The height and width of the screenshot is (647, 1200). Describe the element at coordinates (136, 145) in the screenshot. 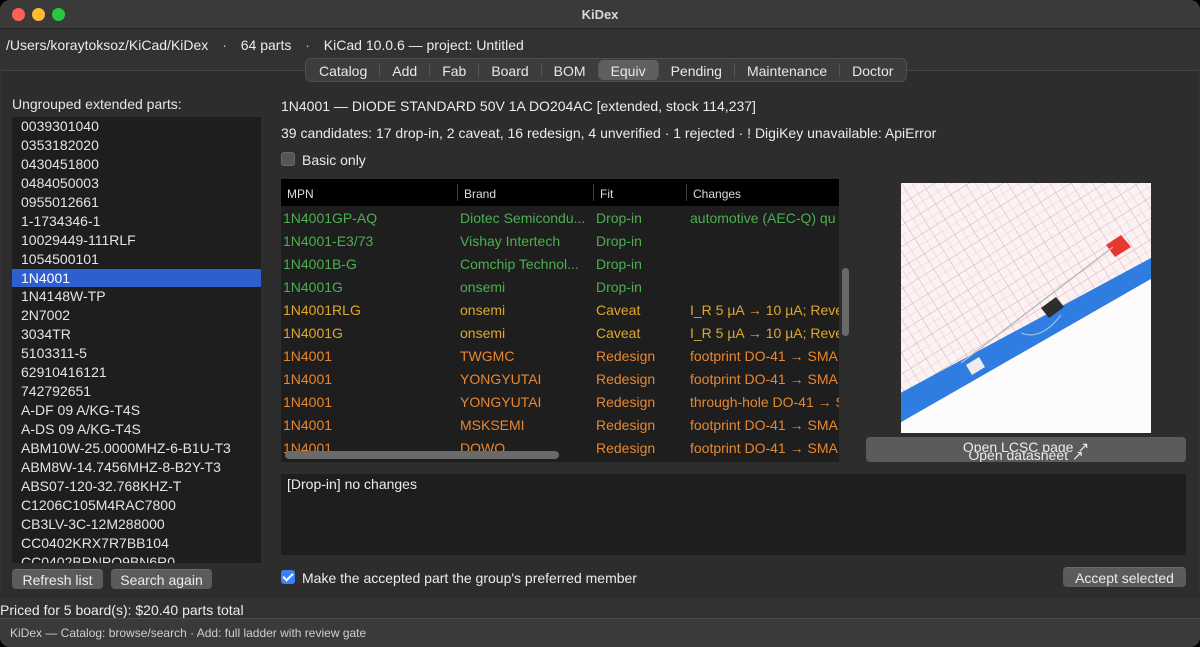

I see `list-item: 0353182020` at that location.